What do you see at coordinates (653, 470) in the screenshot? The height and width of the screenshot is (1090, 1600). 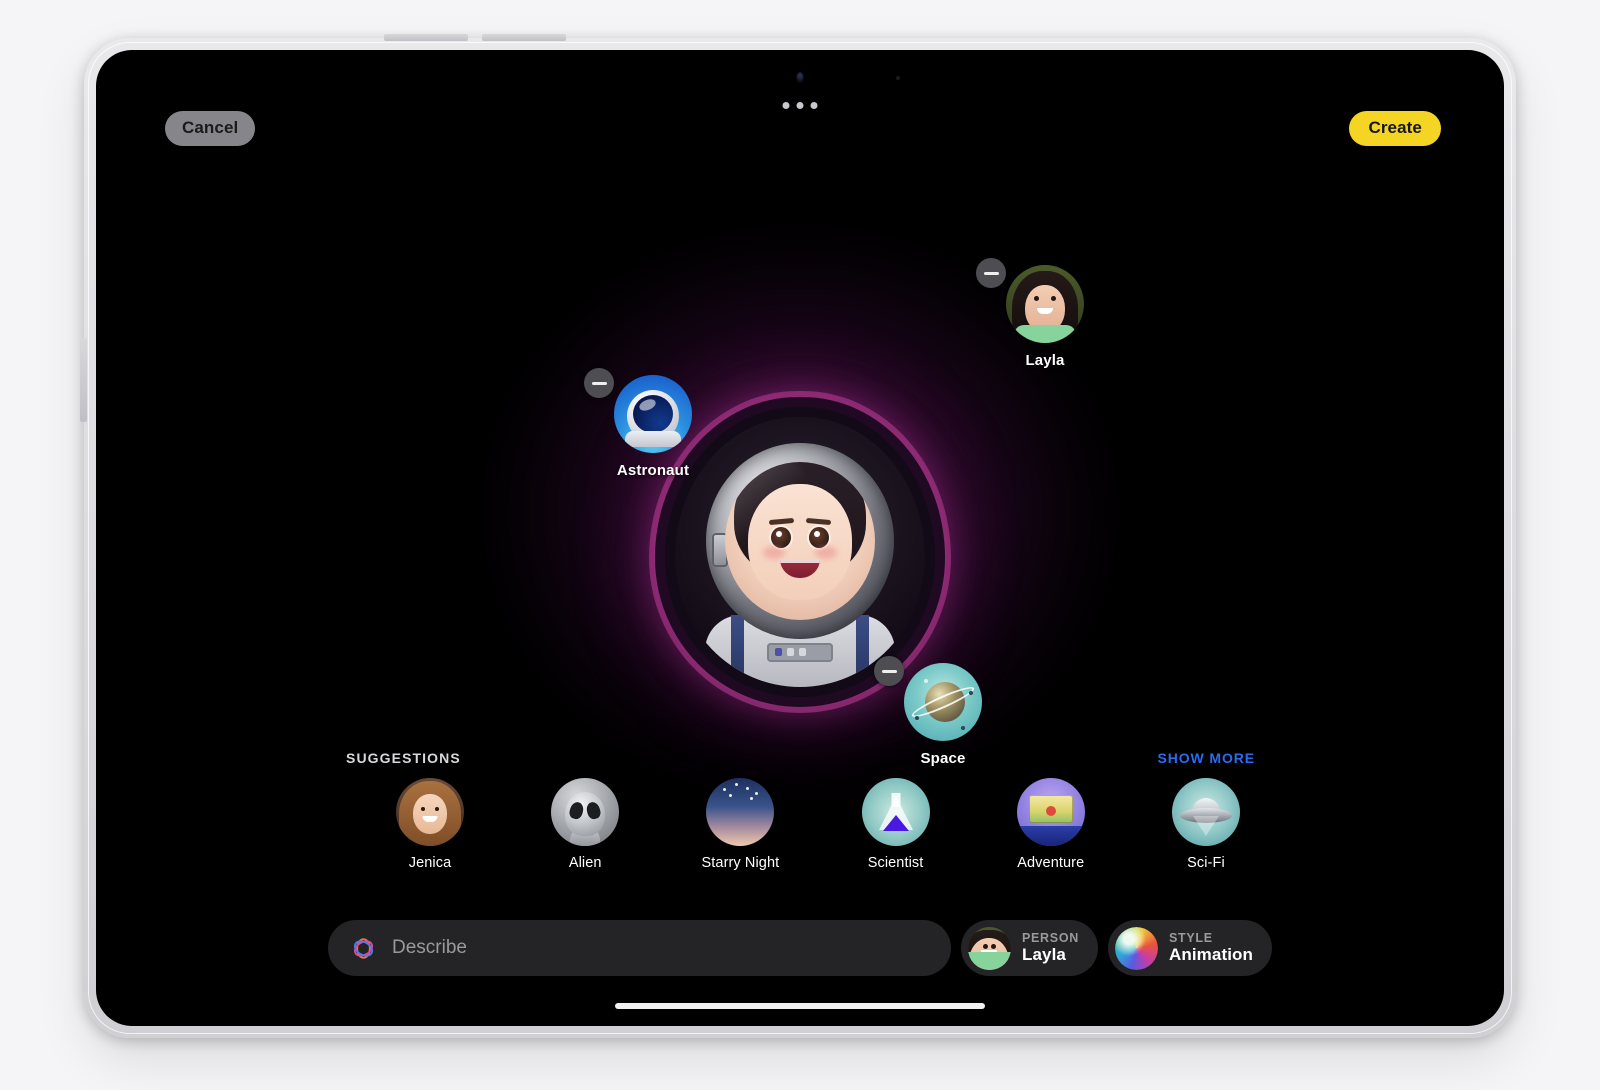 I see `concept-label: Astronaut` at bounding box center [653, 470].